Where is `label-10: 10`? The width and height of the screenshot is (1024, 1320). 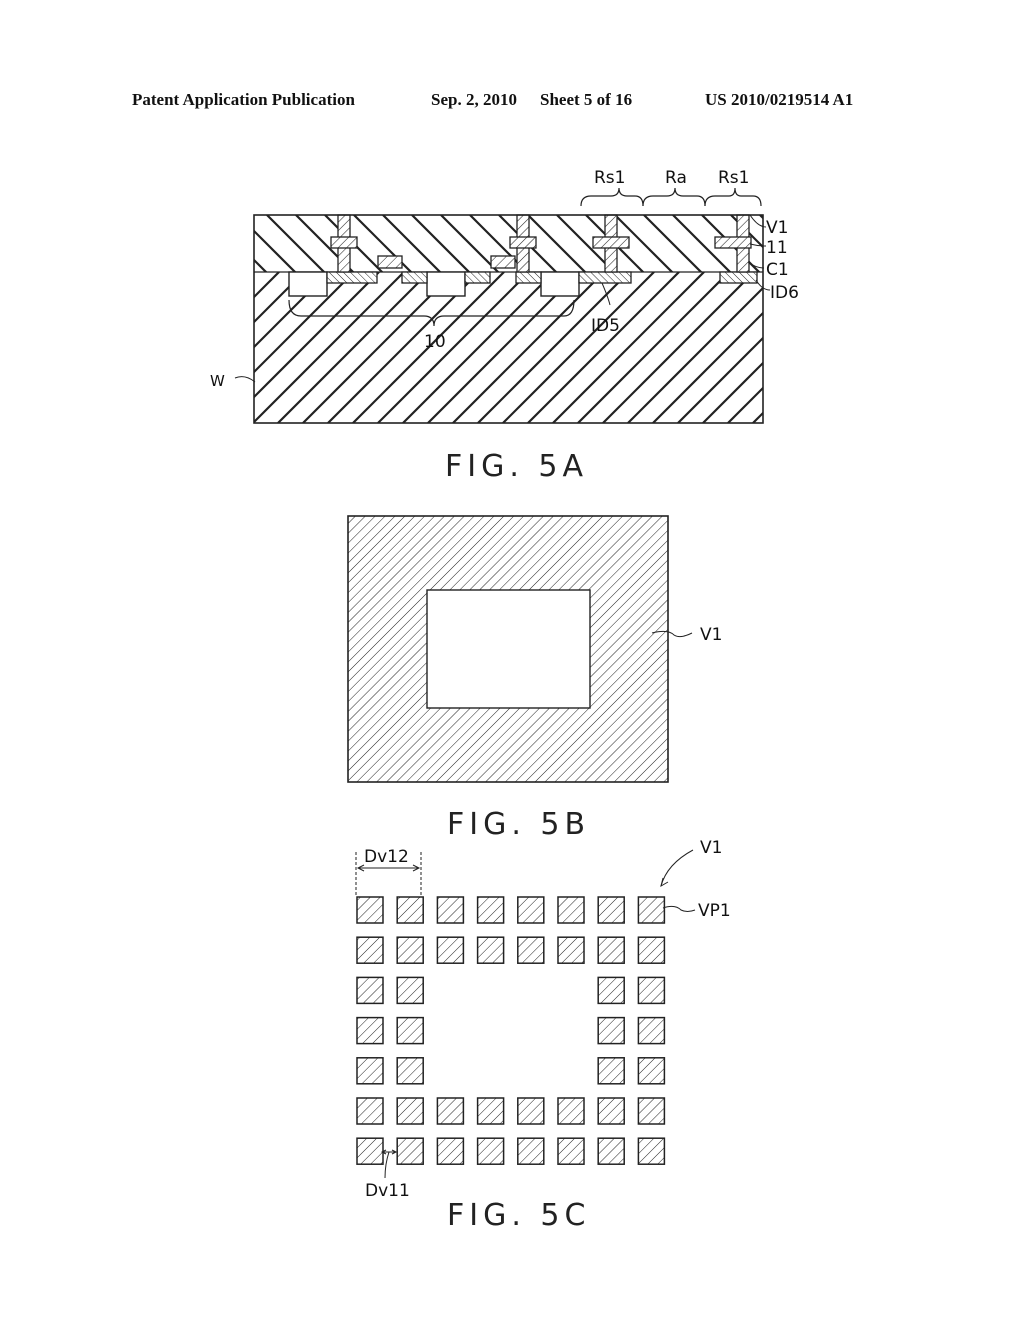 label-10: 10 is located at coordinates (435, 342).